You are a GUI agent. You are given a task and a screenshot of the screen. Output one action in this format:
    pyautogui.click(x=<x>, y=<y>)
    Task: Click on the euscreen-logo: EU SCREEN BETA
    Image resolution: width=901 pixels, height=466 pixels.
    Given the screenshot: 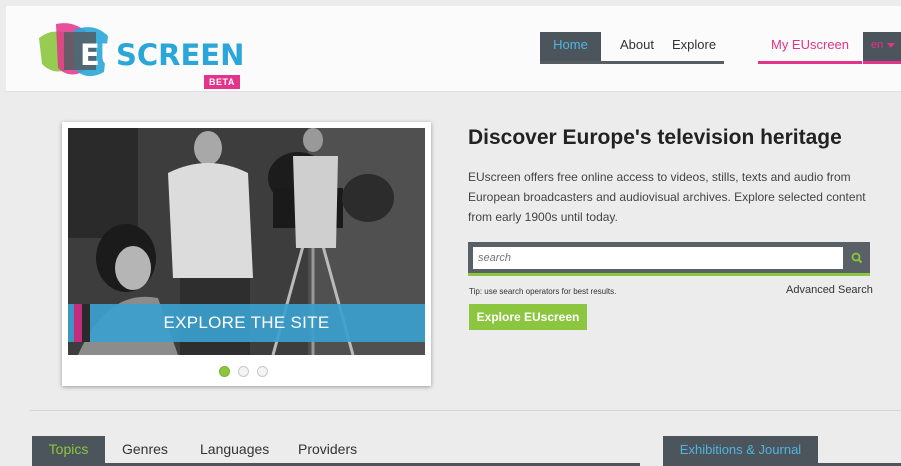 What is the action you would take?
    pyautogui.click(x=139, y=53)
    